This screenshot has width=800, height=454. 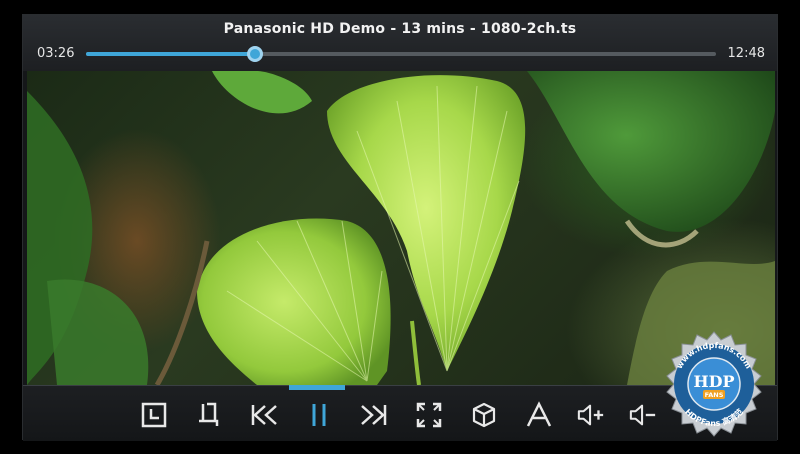 I want to click on skip-forward-icon, so click(x=374, y=415).